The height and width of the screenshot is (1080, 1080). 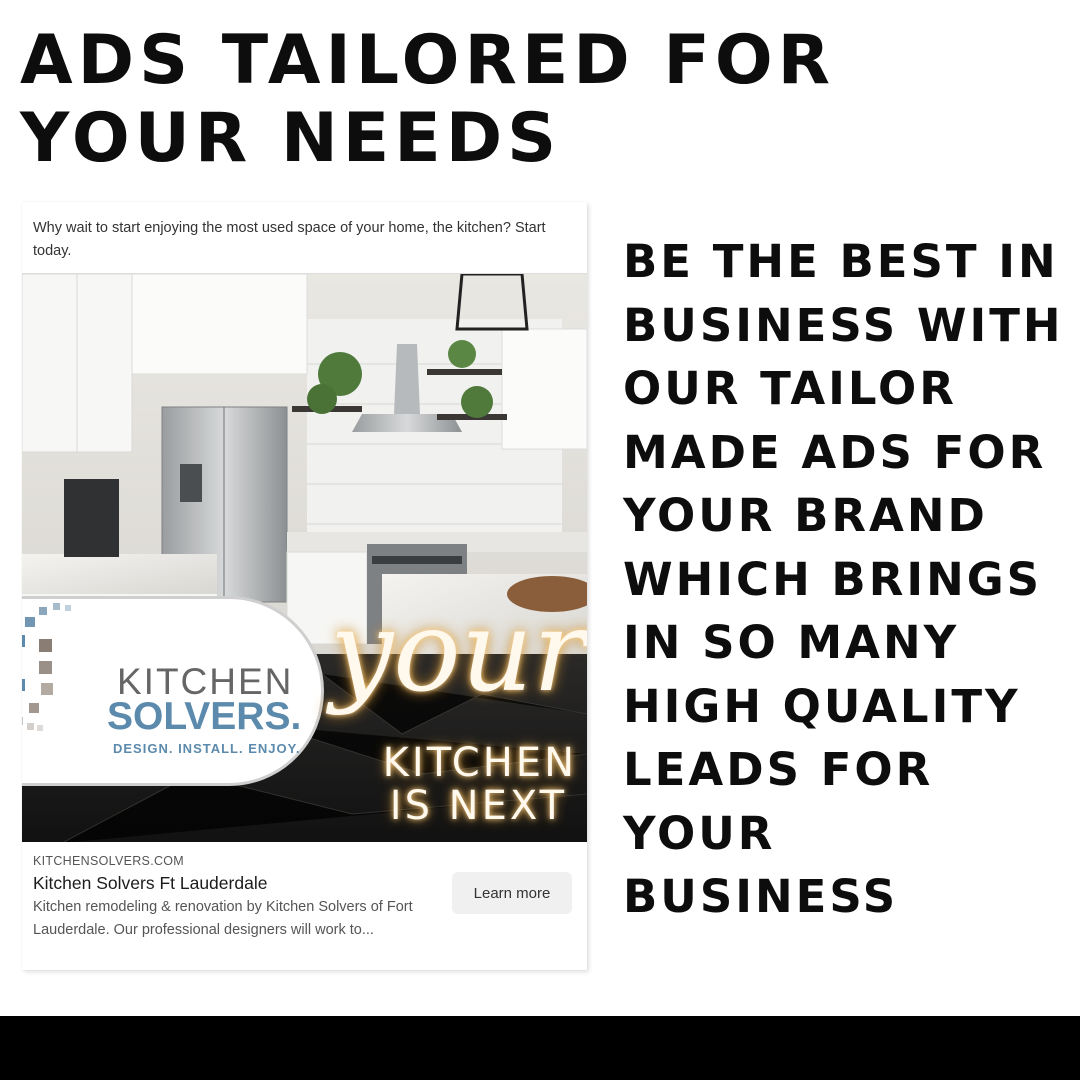 What do you see at coordinates (207, 748) in the screenshot?
I see `logo-tagline: DESIGN. INSTALL. ENJOY.` at bounding box center [207, 748].